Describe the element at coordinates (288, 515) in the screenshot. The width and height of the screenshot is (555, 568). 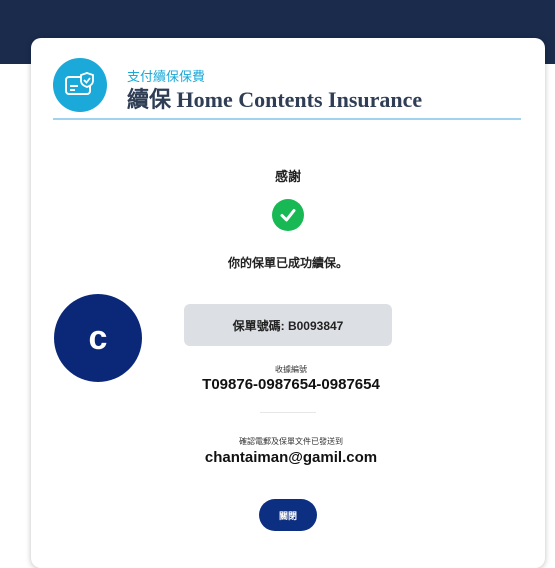
I see `close-button: 關閉` at that location.